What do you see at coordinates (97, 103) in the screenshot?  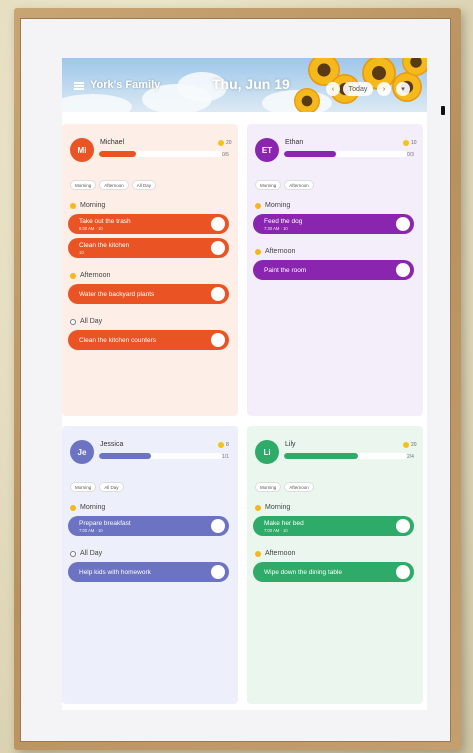 I see `cloud` at bounding box center [97, 103].